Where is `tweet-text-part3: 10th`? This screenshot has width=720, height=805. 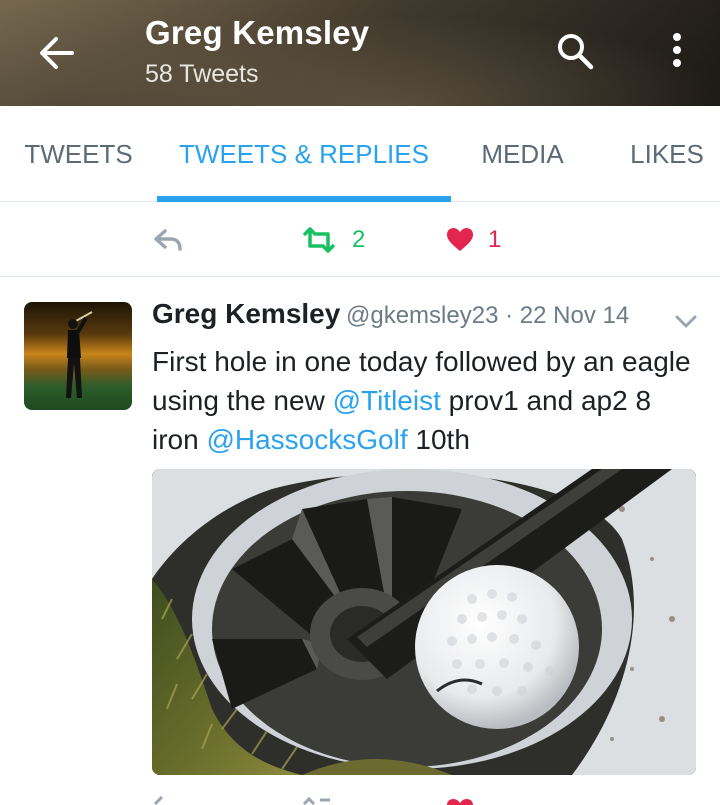 tweet-text-part3: 10th is located at coordinates (438, 439).